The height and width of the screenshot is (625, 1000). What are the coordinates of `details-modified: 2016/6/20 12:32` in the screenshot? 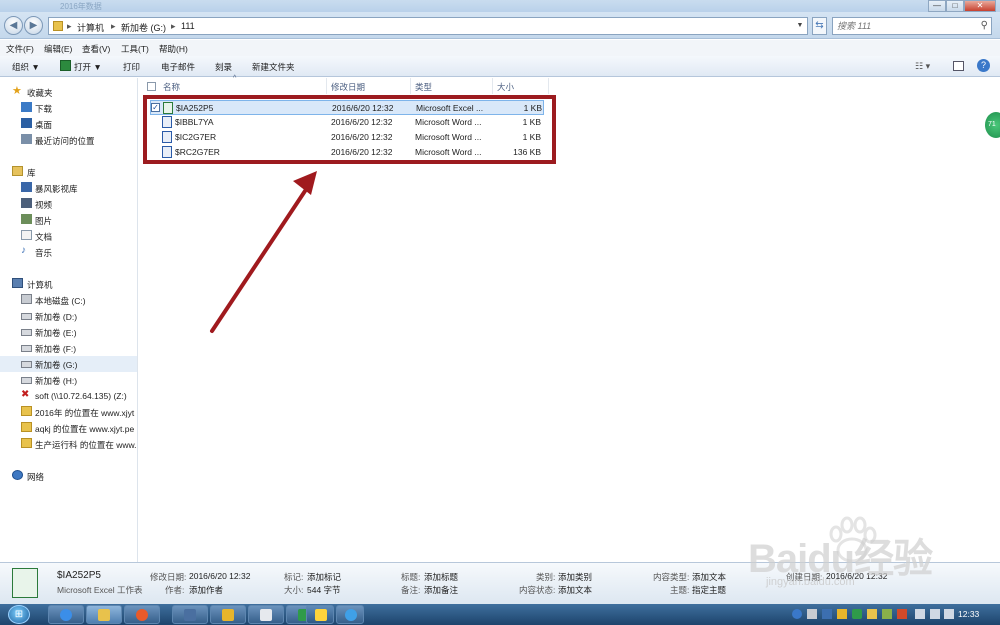 It's located at (220, 576).